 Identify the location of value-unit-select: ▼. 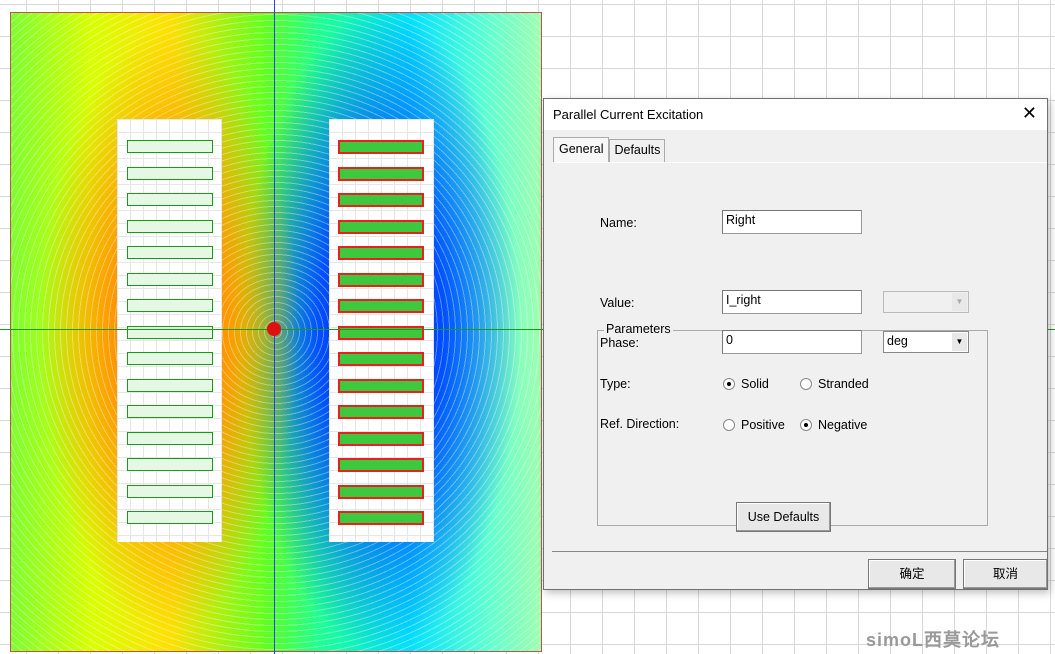
(926, 302).